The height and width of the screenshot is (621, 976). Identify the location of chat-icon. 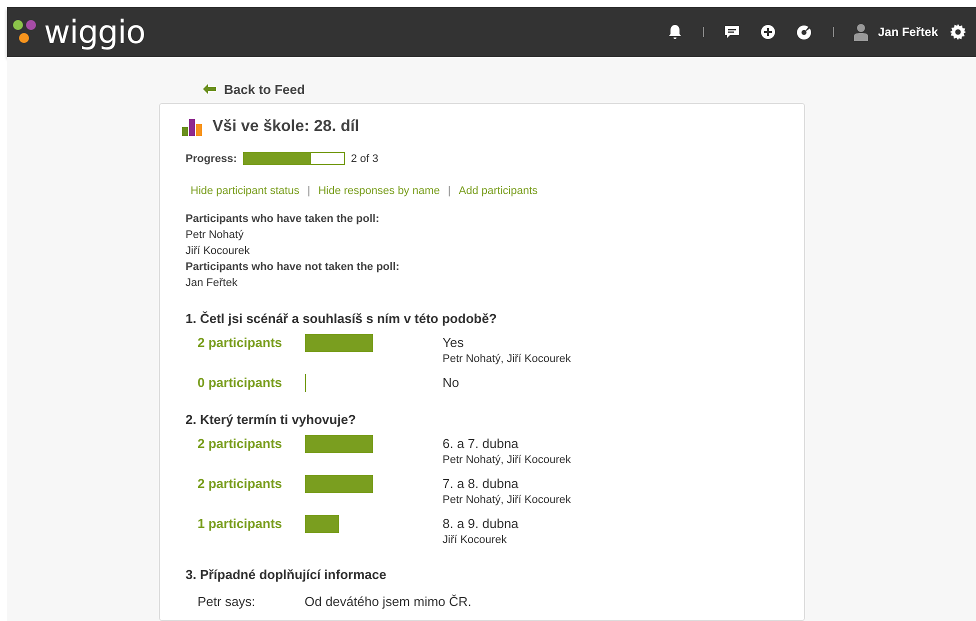
(732, 32).